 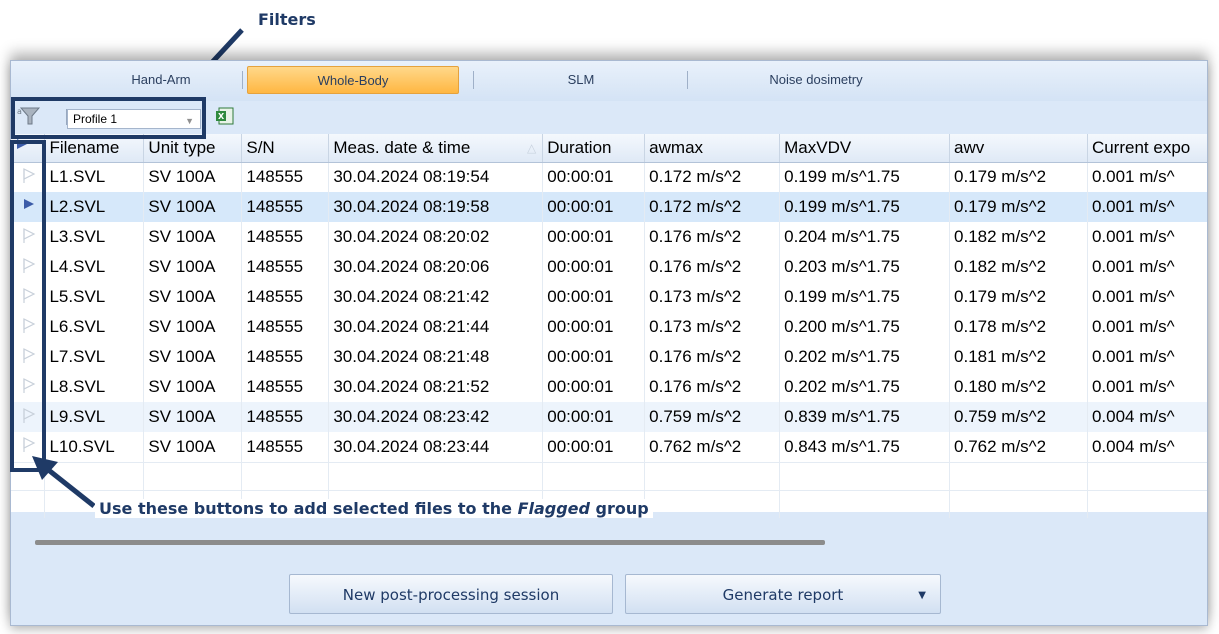 I want to click on column-header-meas-date: Meas. date & time △, so click(x=436, y=148).